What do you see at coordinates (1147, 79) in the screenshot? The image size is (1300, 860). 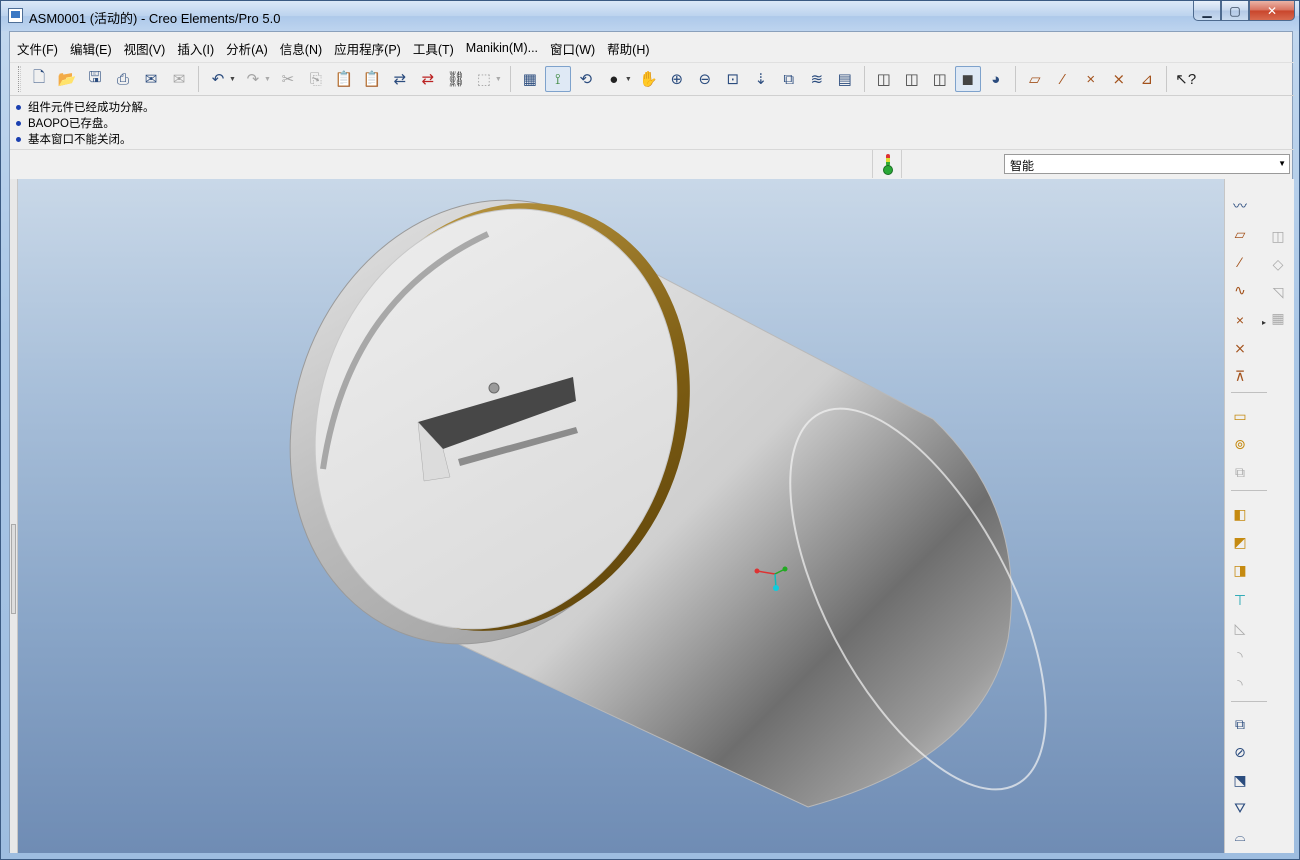 I see `annotations-icon: ⊿` at bounding box center [1147, 79].